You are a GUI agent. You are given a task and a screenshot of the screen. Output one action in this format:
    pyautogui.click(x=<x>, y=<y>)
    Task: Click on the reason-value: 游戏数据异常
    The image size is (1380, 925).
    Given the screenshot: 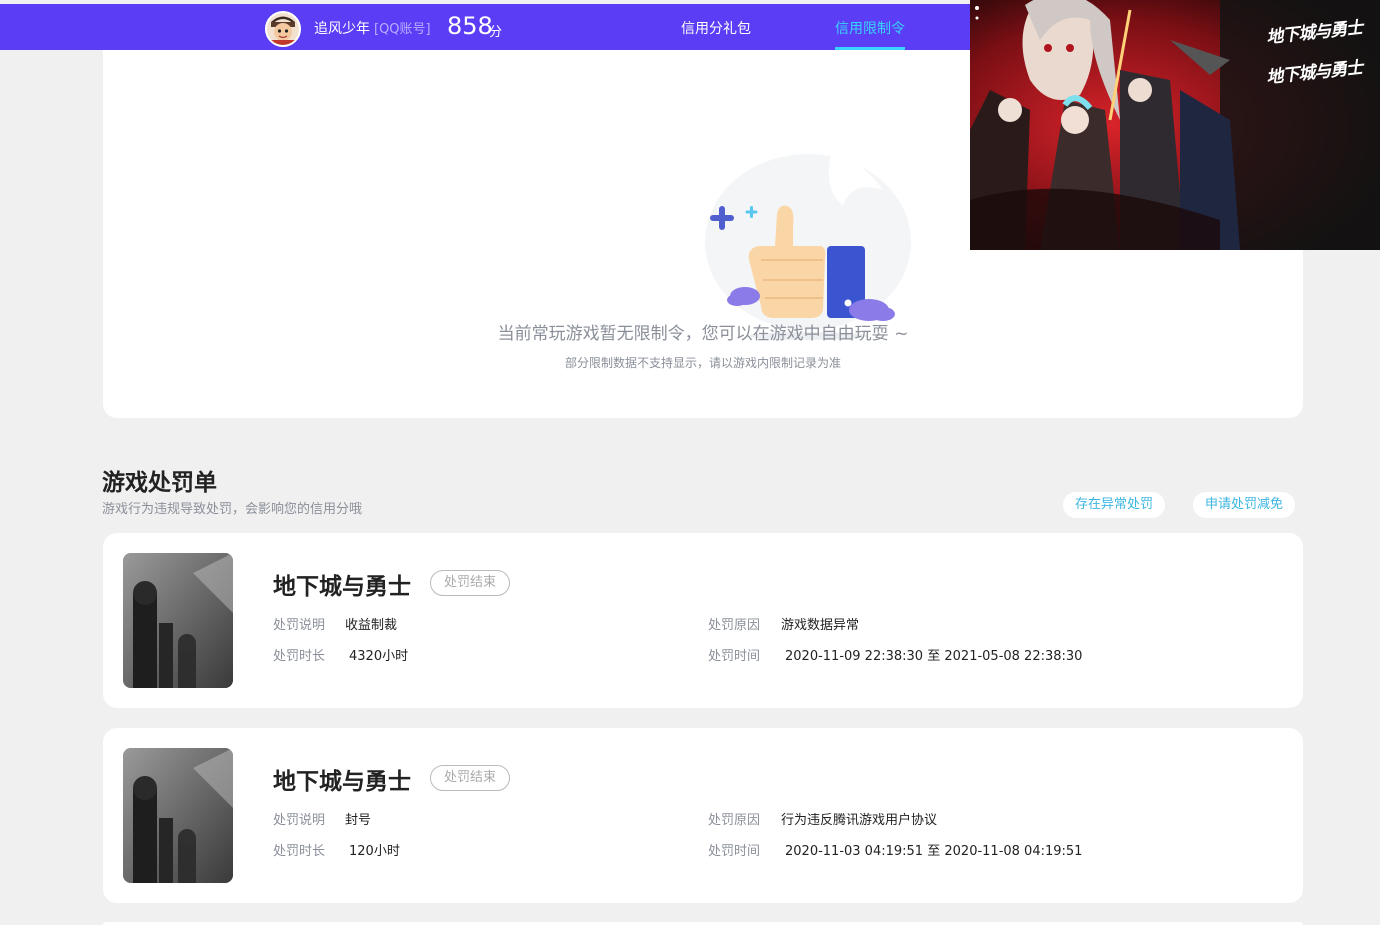 What is the action you would take?
    pyautogui.click(x=820, y=625)
    